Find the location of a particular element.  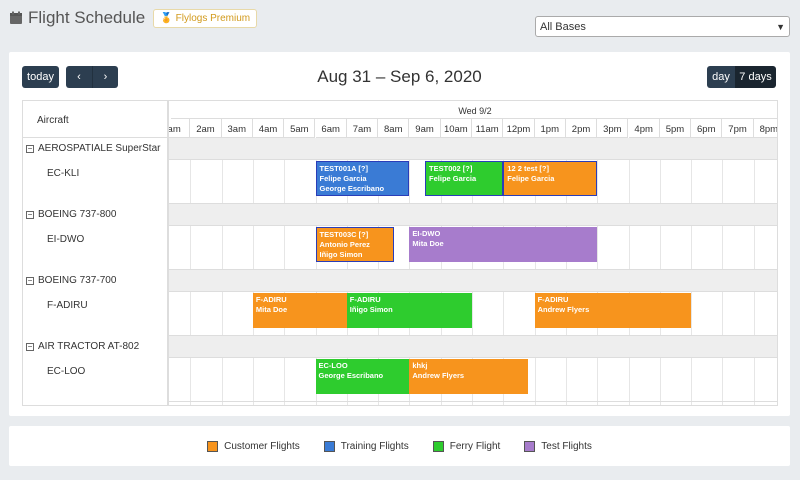

group-name: AIR TRACTOR AT-802 is located at coordinates (89, 346).